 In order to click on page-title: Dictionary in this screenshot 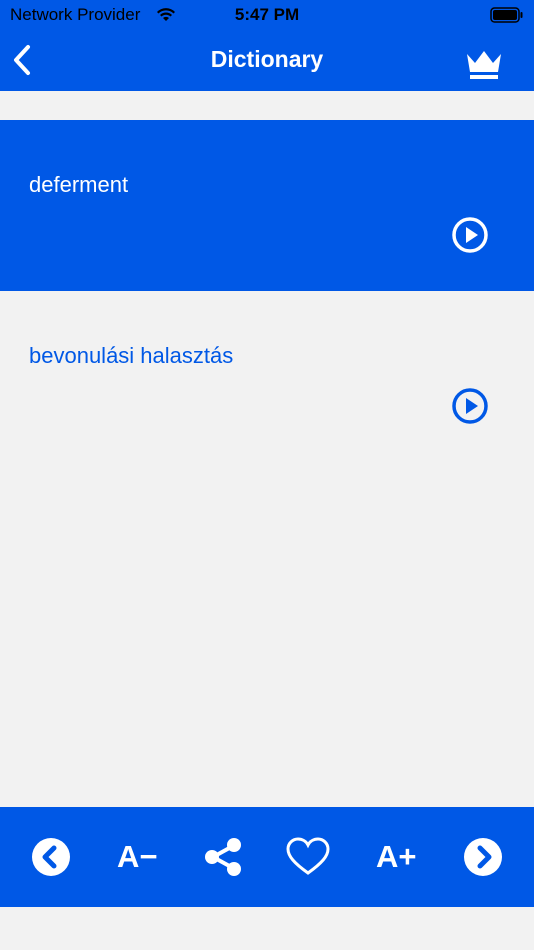, I will do `click(267, 59)`.